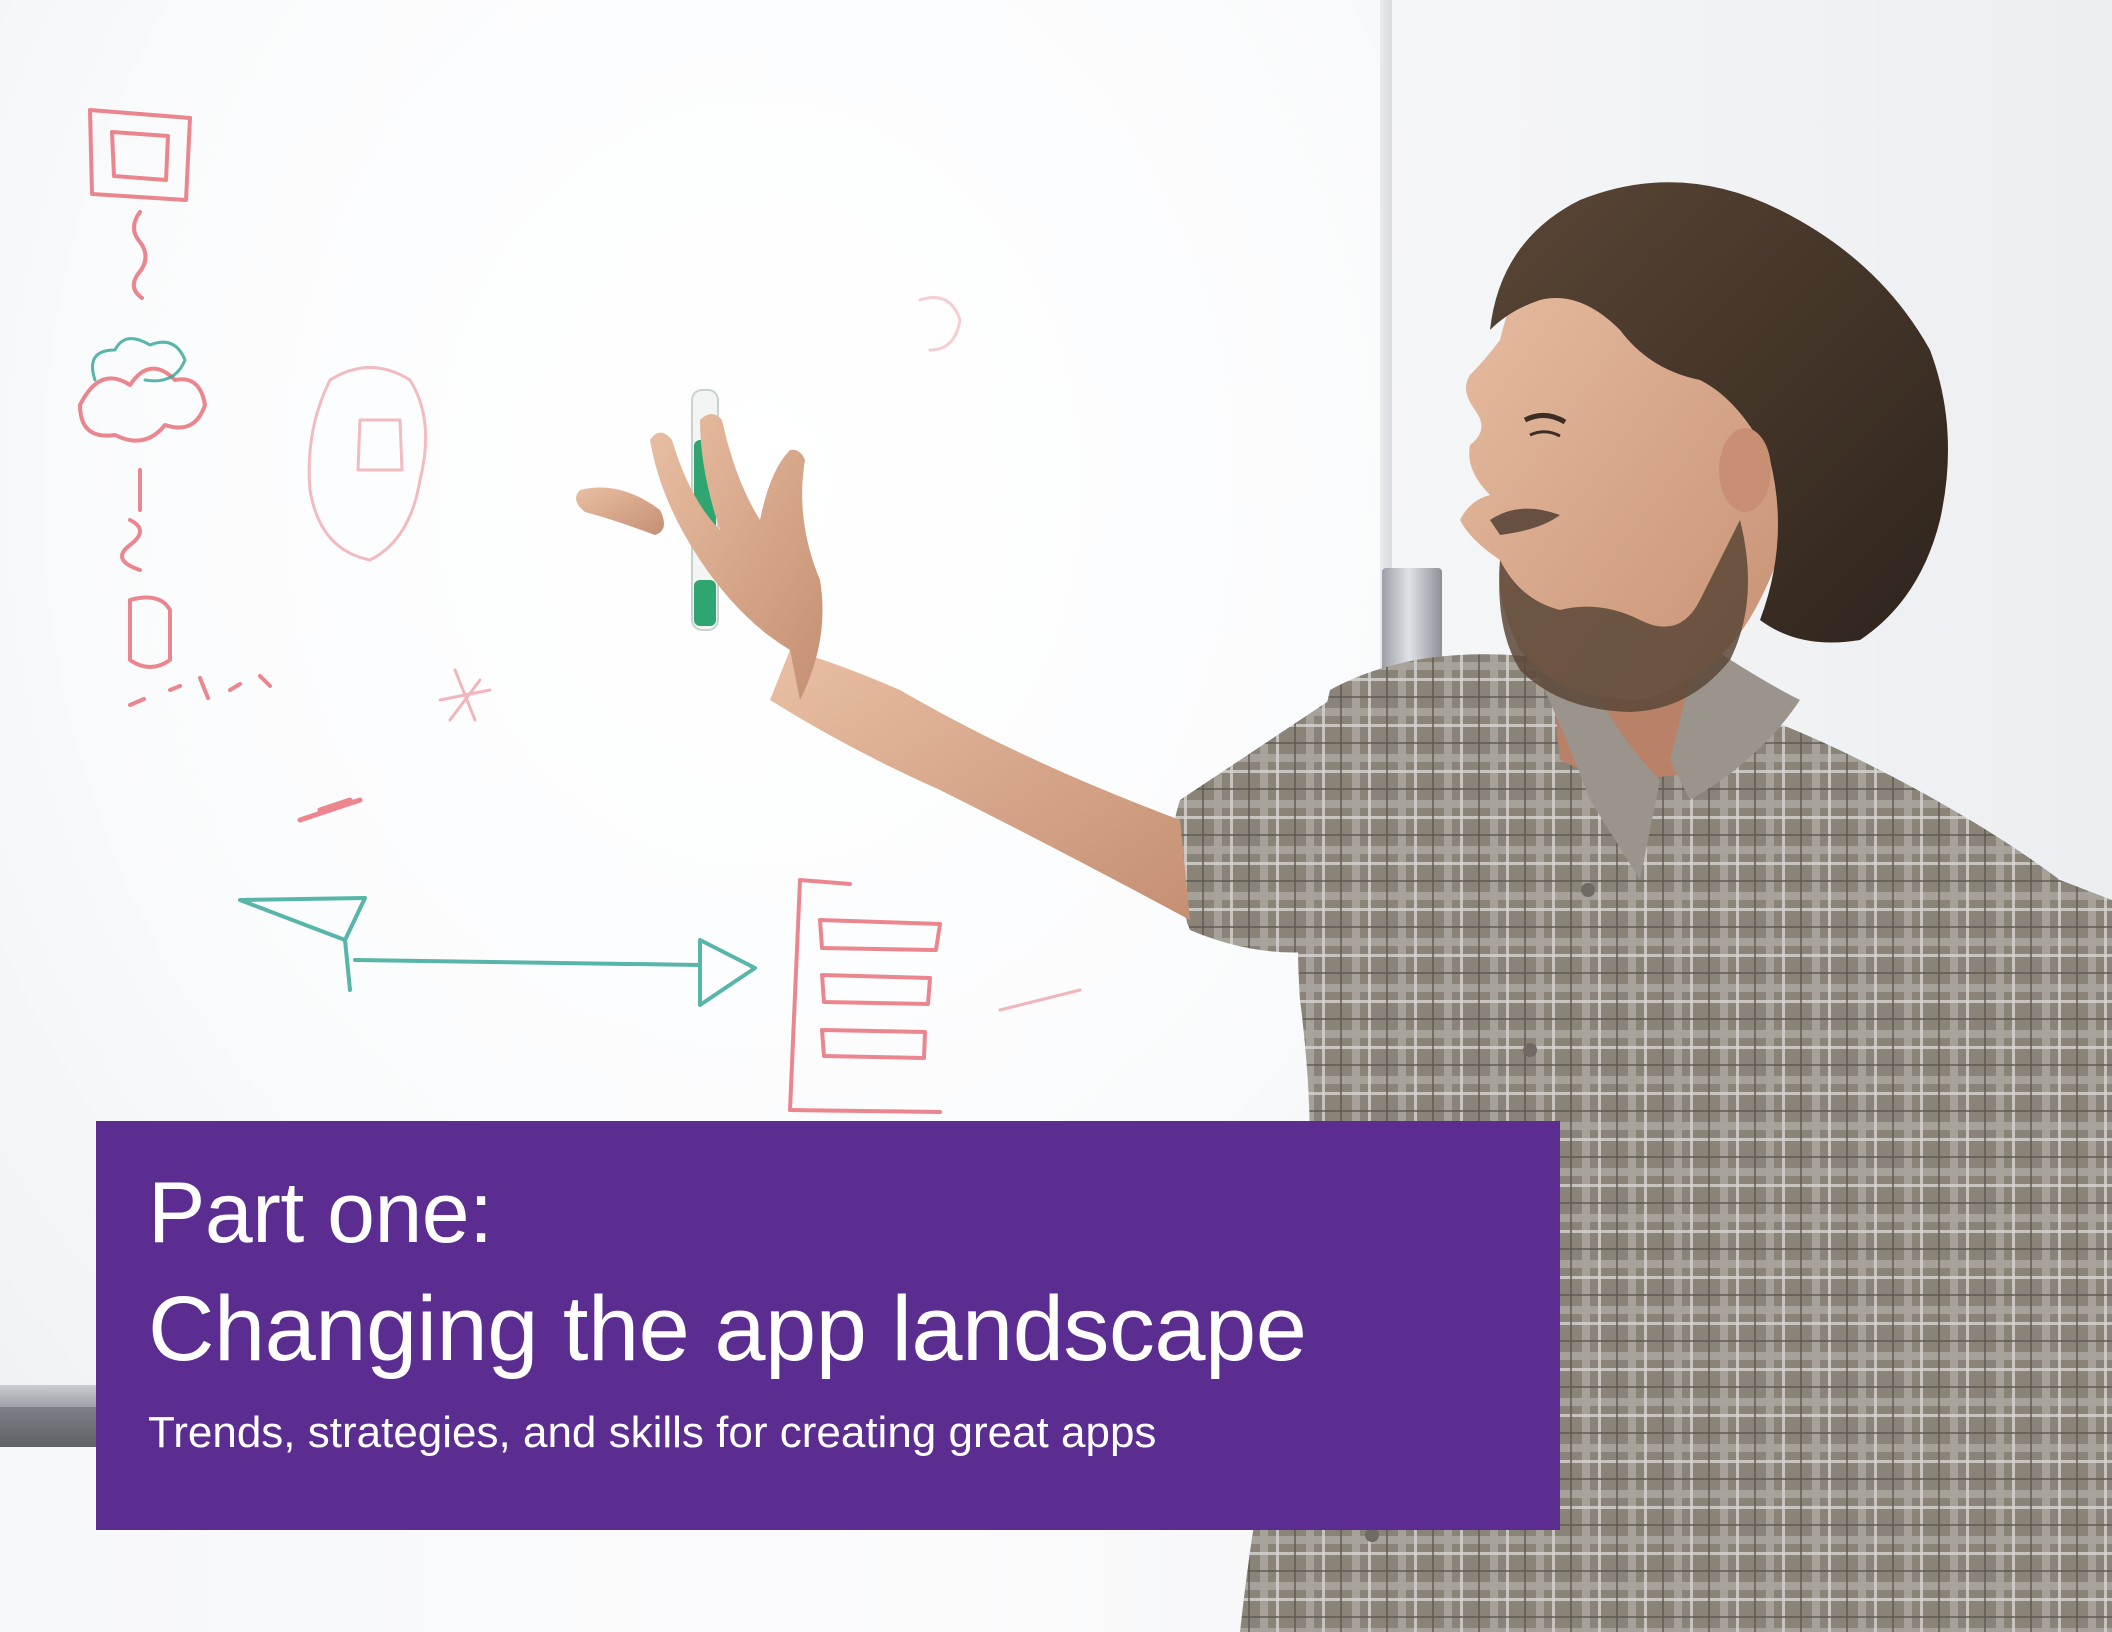  I want to click on cover-headline: Changing the app landscape, so click(727, 1329).